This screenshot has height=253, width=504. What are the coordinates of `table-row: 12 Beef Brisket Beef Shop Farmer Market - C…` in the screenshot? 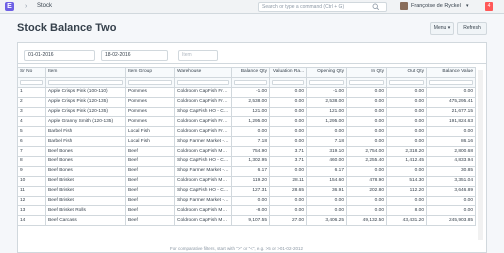 It's located at (246, 201).